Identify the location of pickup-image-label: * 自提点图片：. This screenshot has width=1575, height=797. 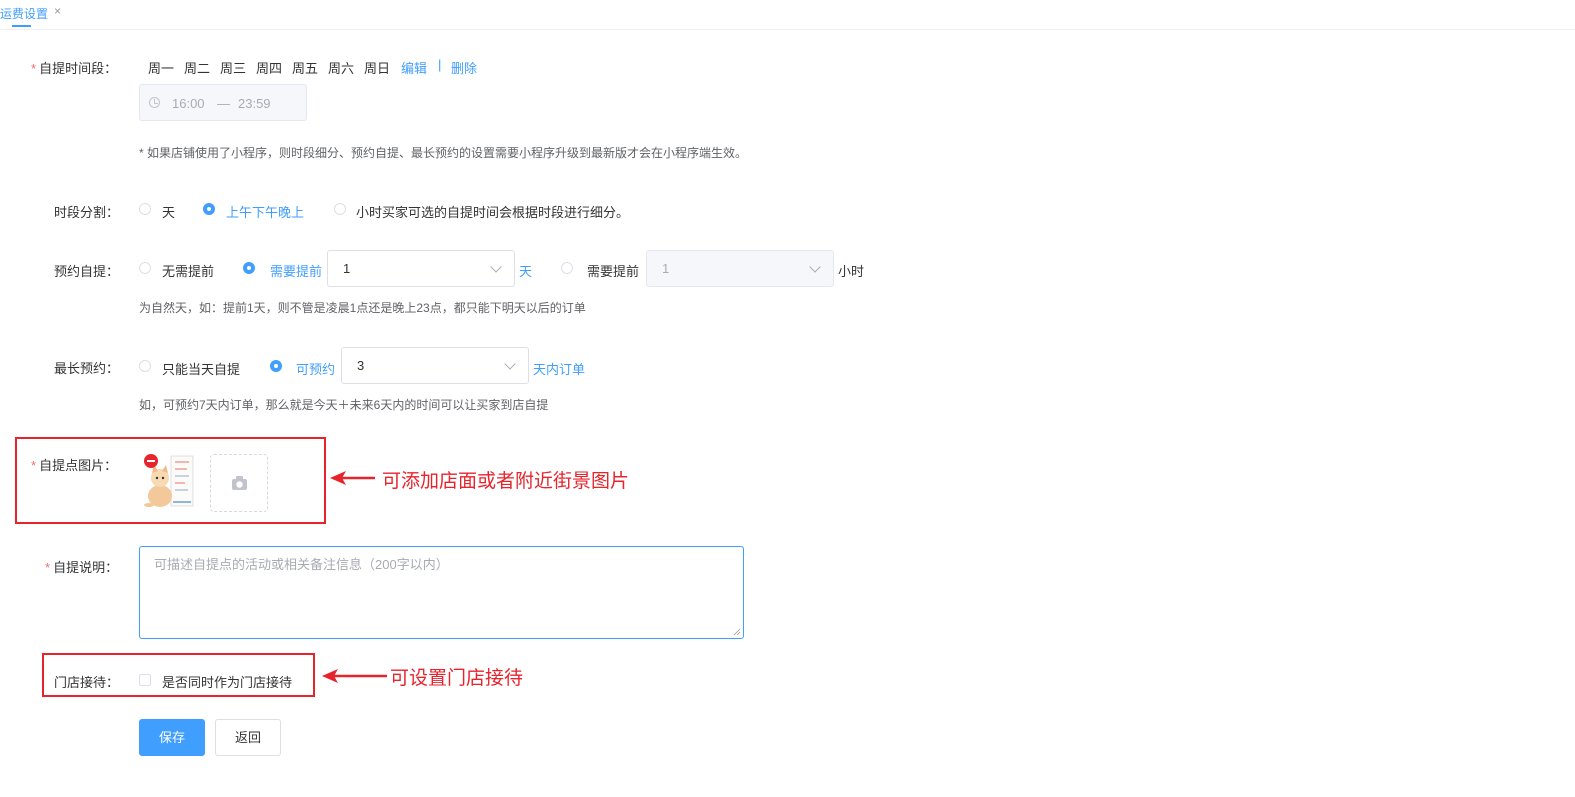
(74, 464).